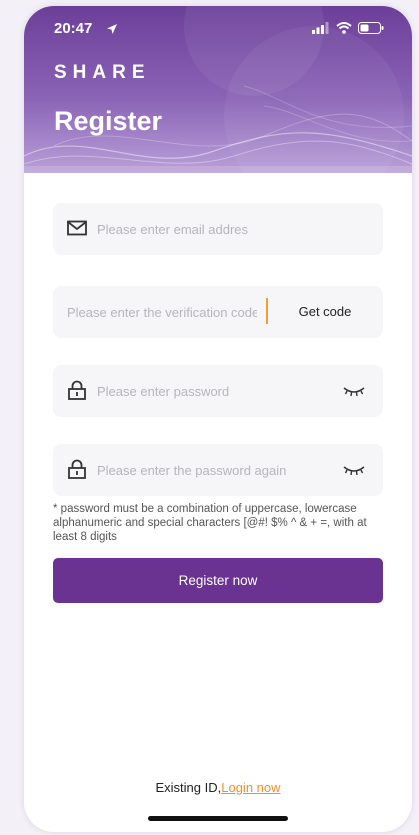 This screenshot has height=835, width=419. Describe the element at coordinates (250, 787) in the screenshot. I see `login-link: Login now` at that location.